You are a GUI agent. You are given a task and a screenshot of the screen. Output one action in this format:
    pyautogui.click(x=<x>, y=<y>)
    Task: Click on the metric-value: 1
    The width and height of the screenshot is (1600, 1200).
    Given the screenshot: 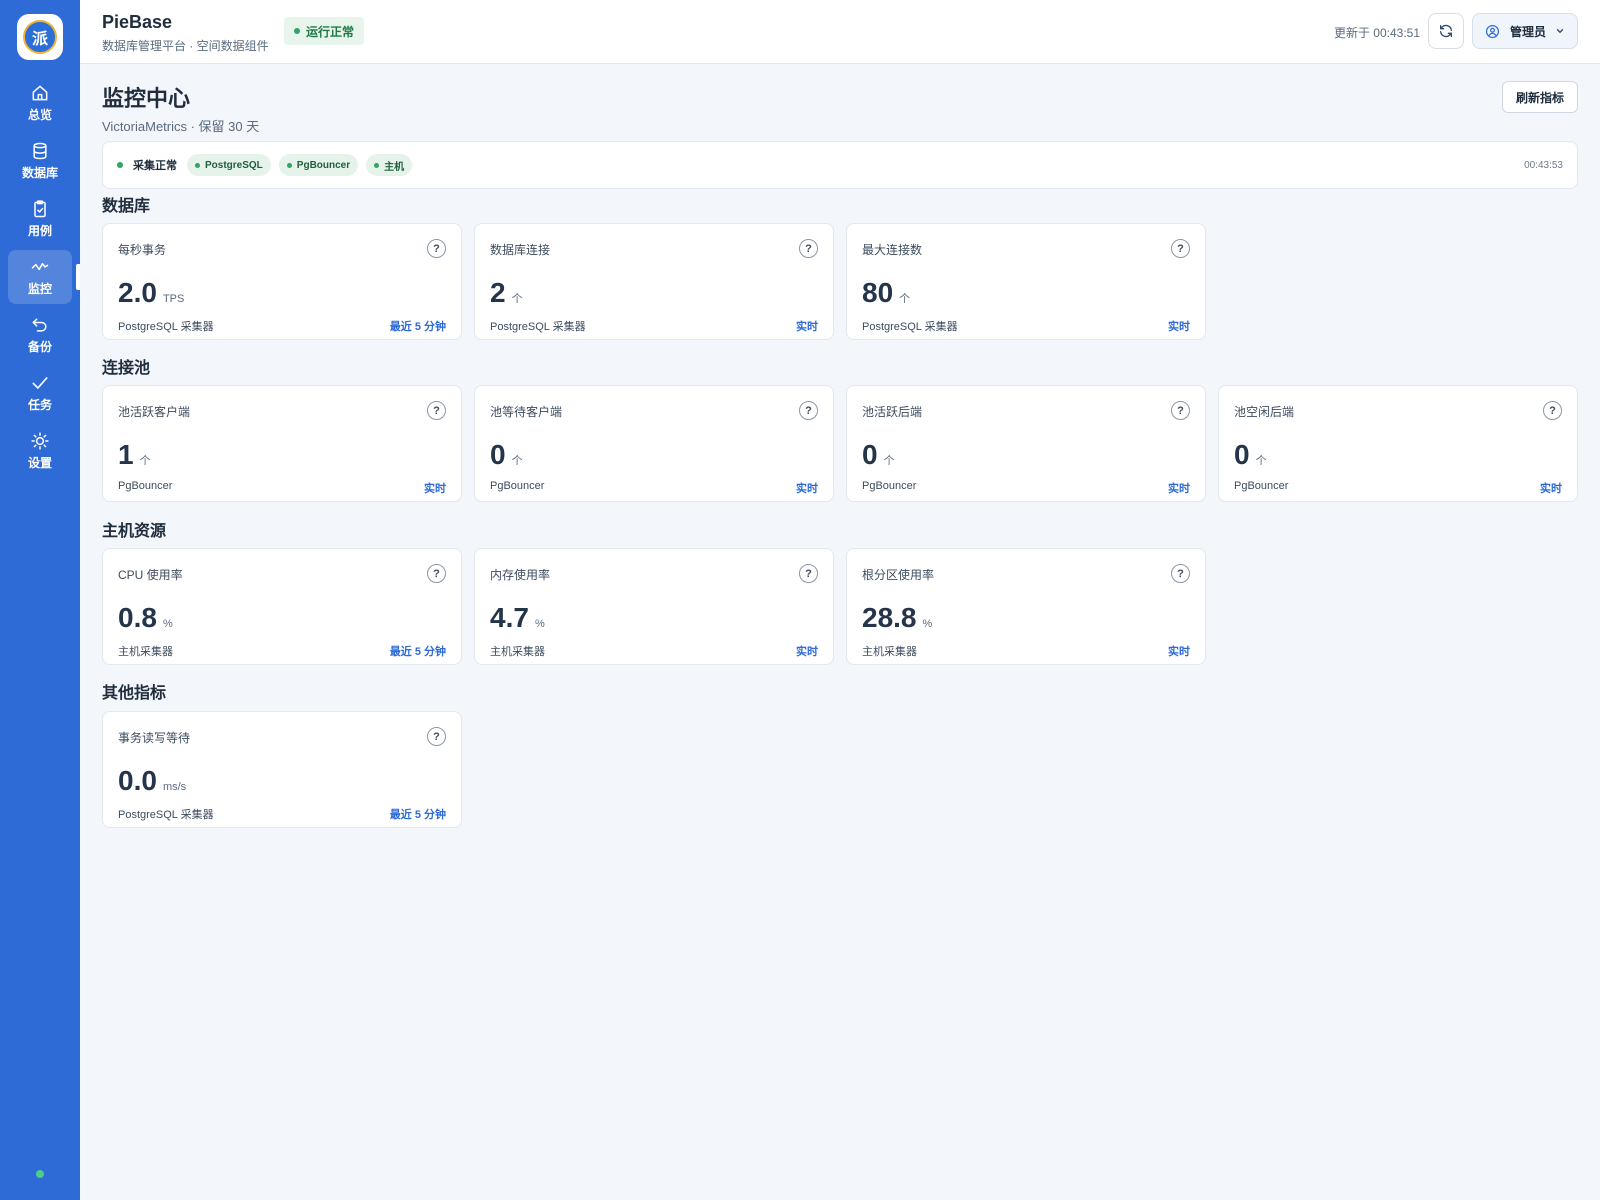 What is the action you would take?
    pyautogui.click(x=126, y=454)
    